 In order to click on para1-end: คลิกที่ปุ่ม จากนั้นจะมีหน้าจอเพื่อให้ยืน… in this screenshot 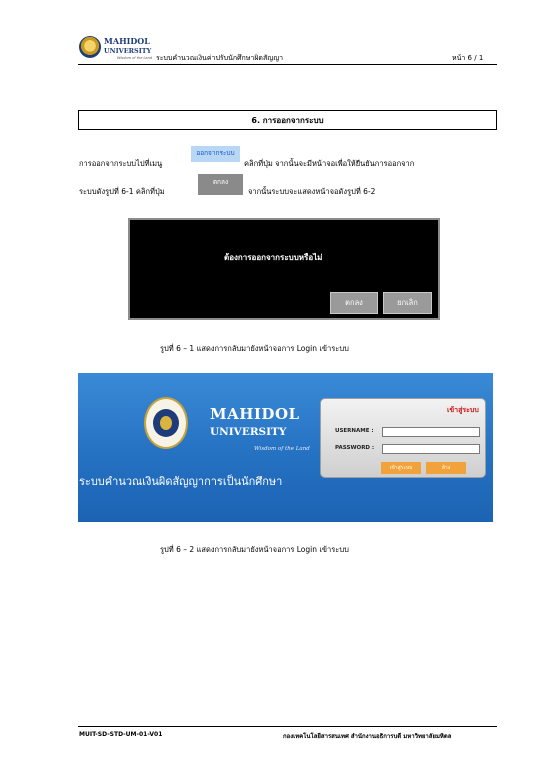, I will do `click(329, 163)`.